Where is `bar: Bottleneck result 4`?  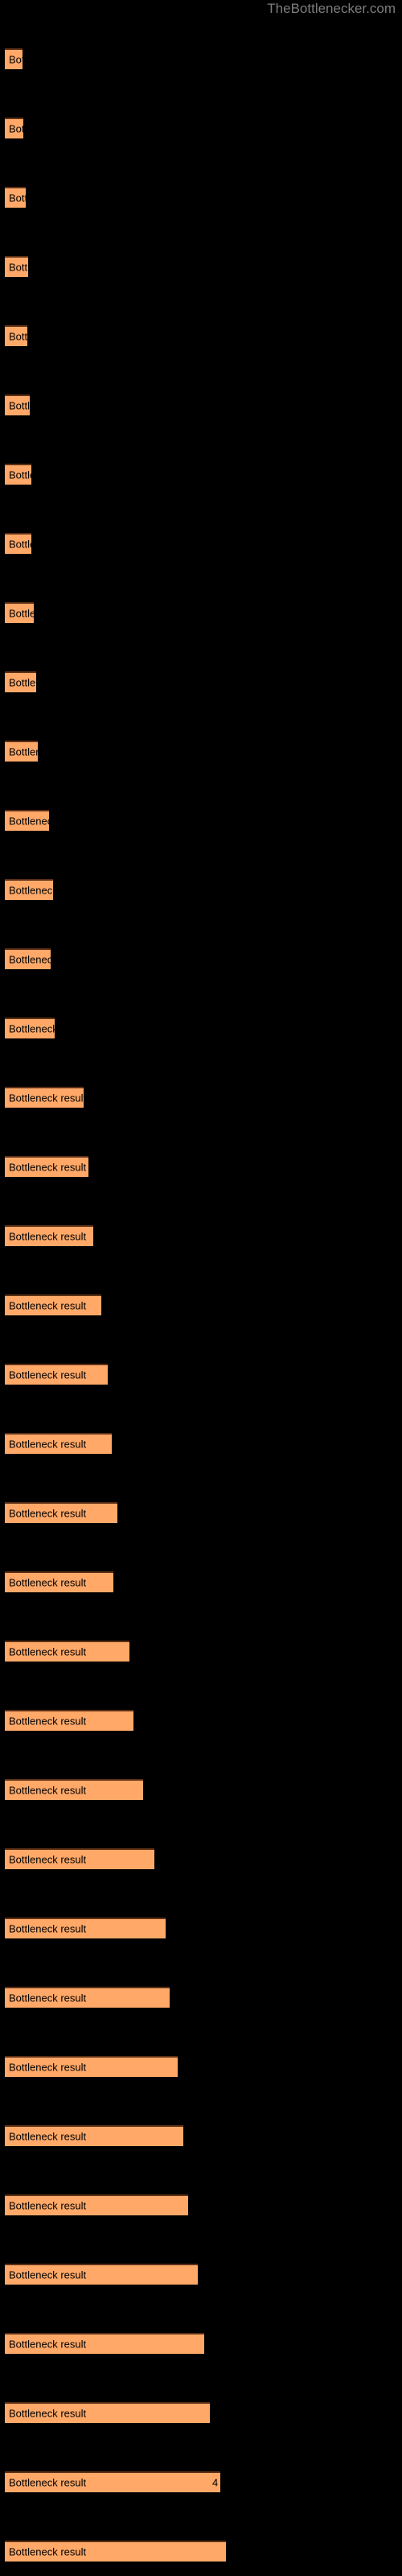
bar: Bottleneck result 4 is located at coordinates (112, 2481).